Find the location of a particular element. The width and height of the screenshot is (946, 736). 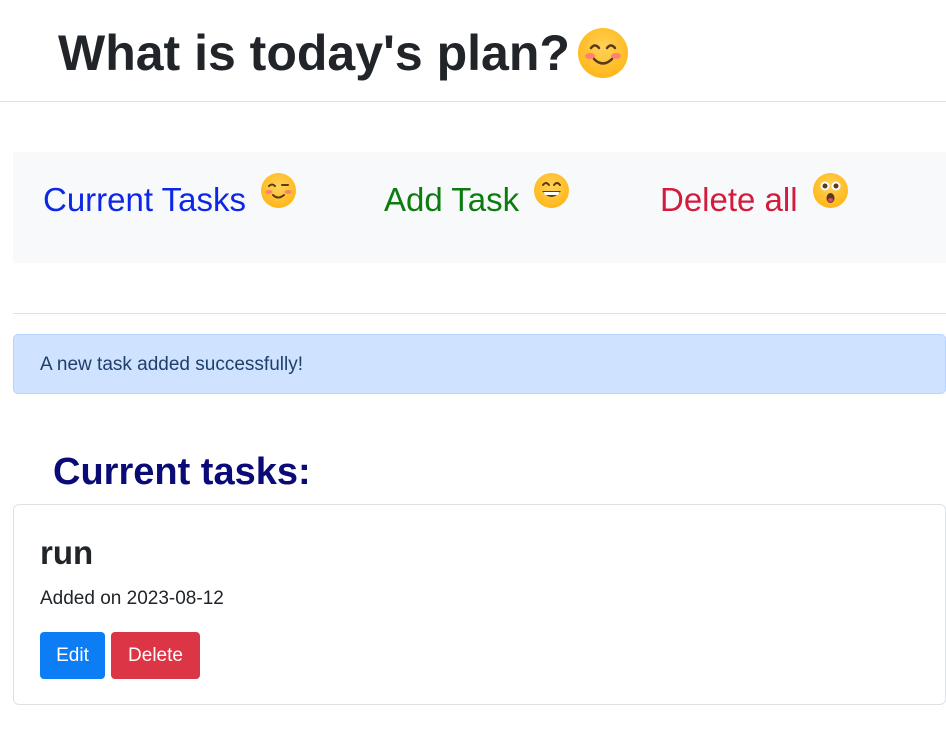

nav-add-task-label: Add Task is located at coordinates (452, 199).